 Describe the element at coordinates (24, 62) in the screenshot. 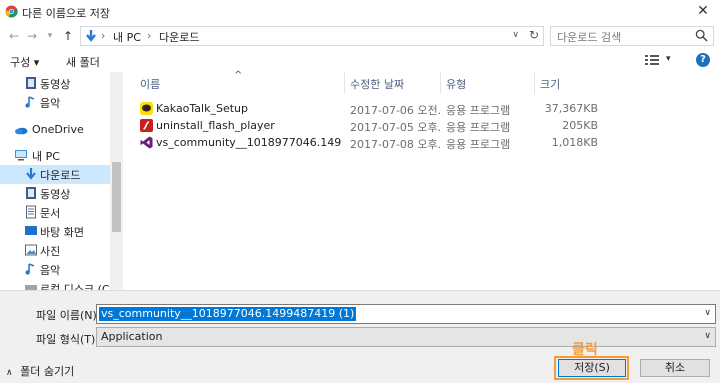

I see `organize-button: 구성 ▾` at that location.